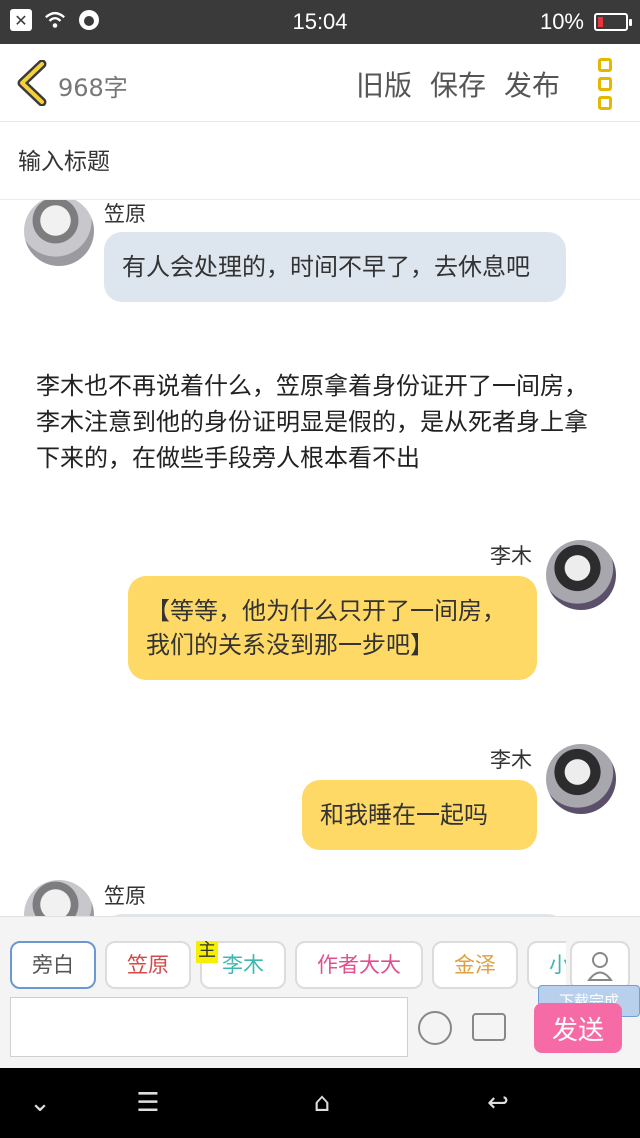  I want to click on word-count: 968字, so click(93, 88).